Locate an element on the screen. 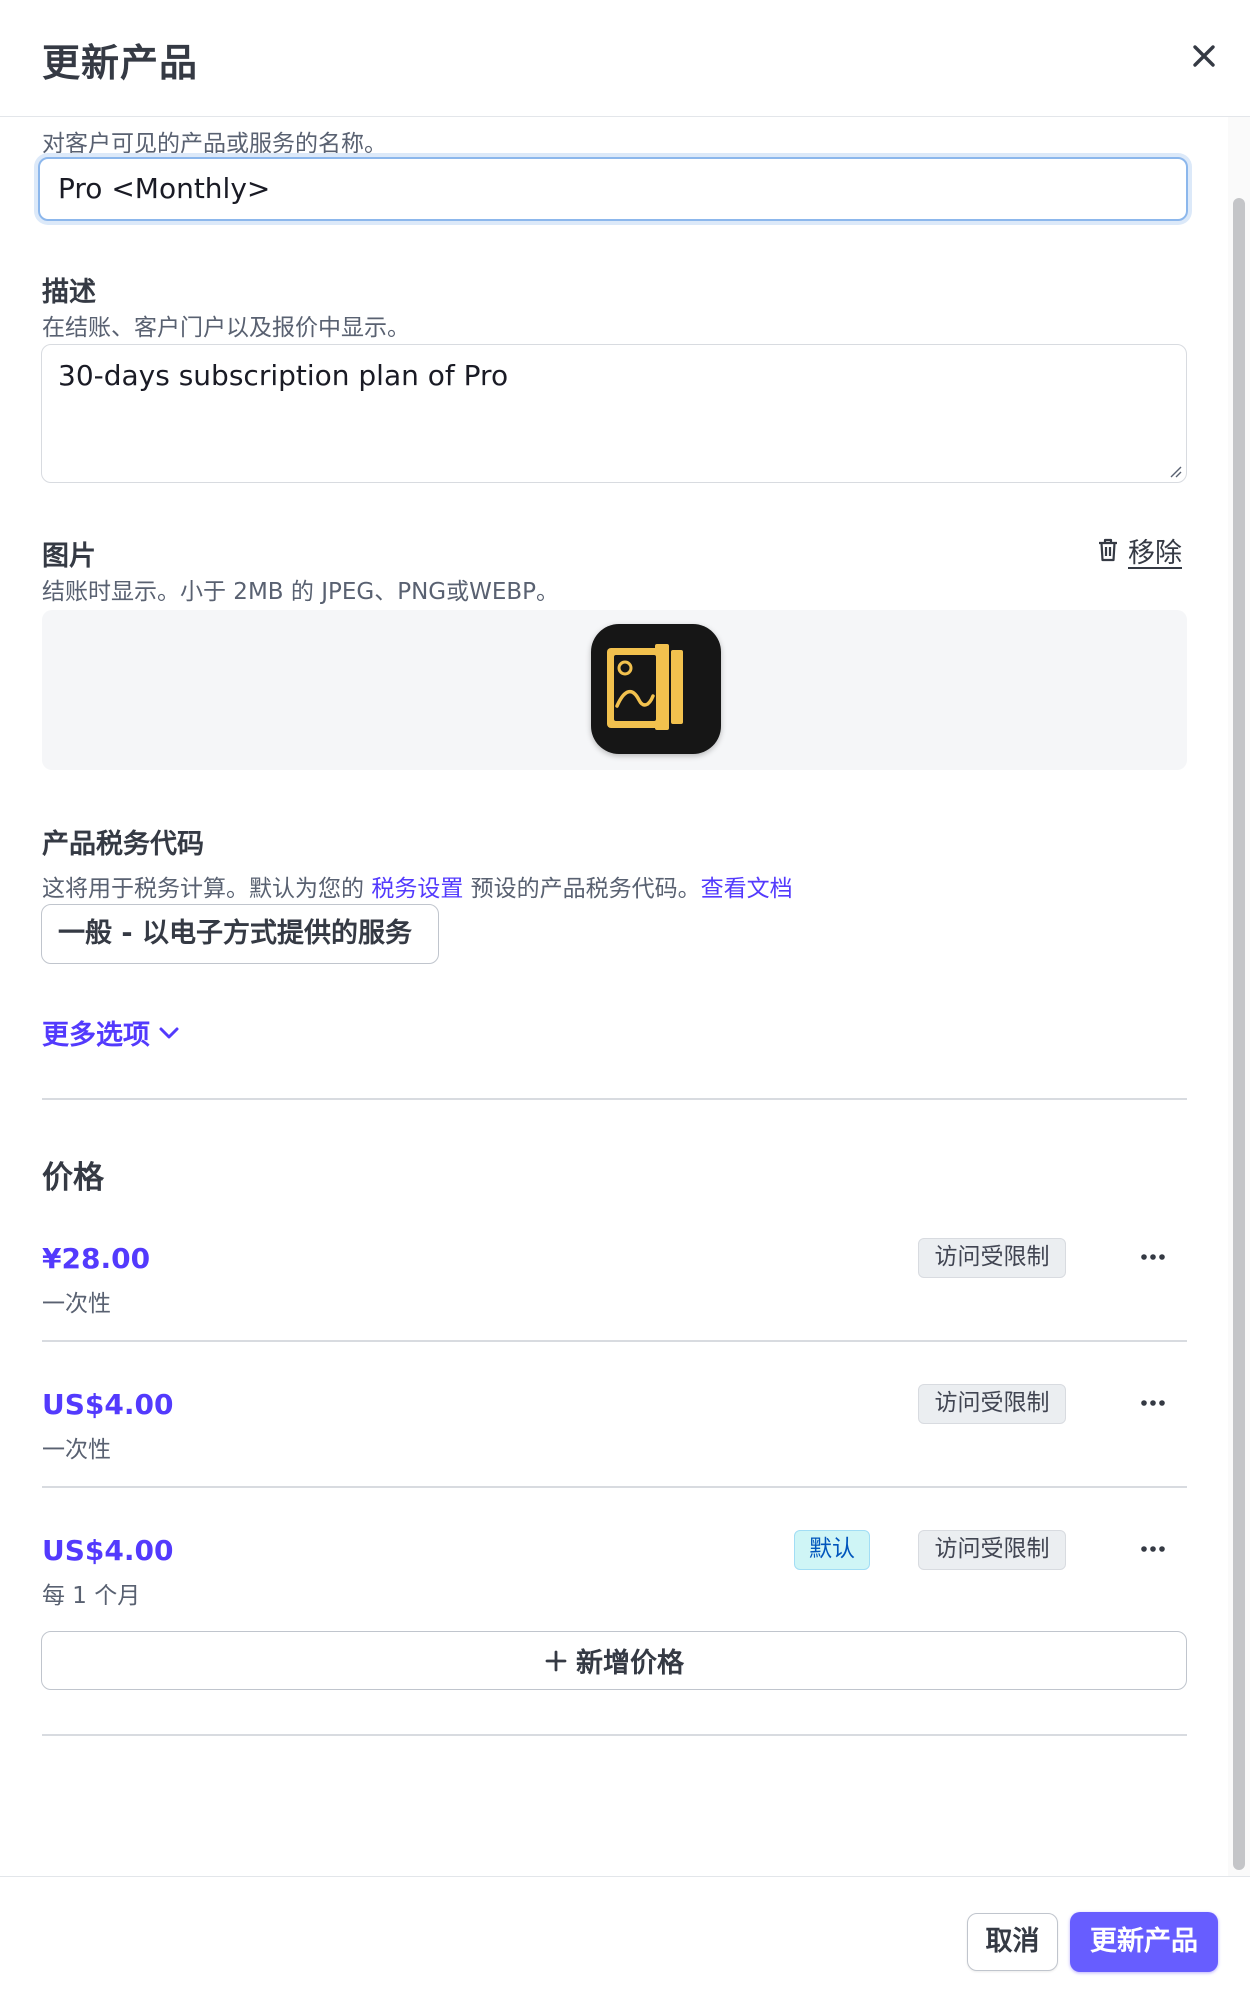  price-row: ¥28.00 一次性 访问受限制 is located at coordinates (614, 1303).